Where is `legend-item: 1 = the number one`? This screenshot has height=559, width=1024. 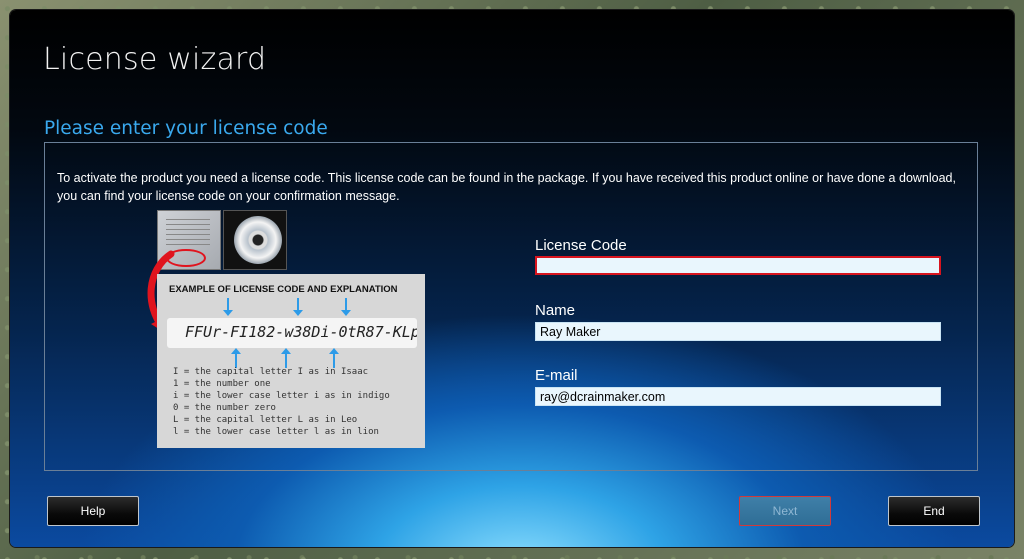 legend-item: 1 = the number one is located at coordinates (222, 384).